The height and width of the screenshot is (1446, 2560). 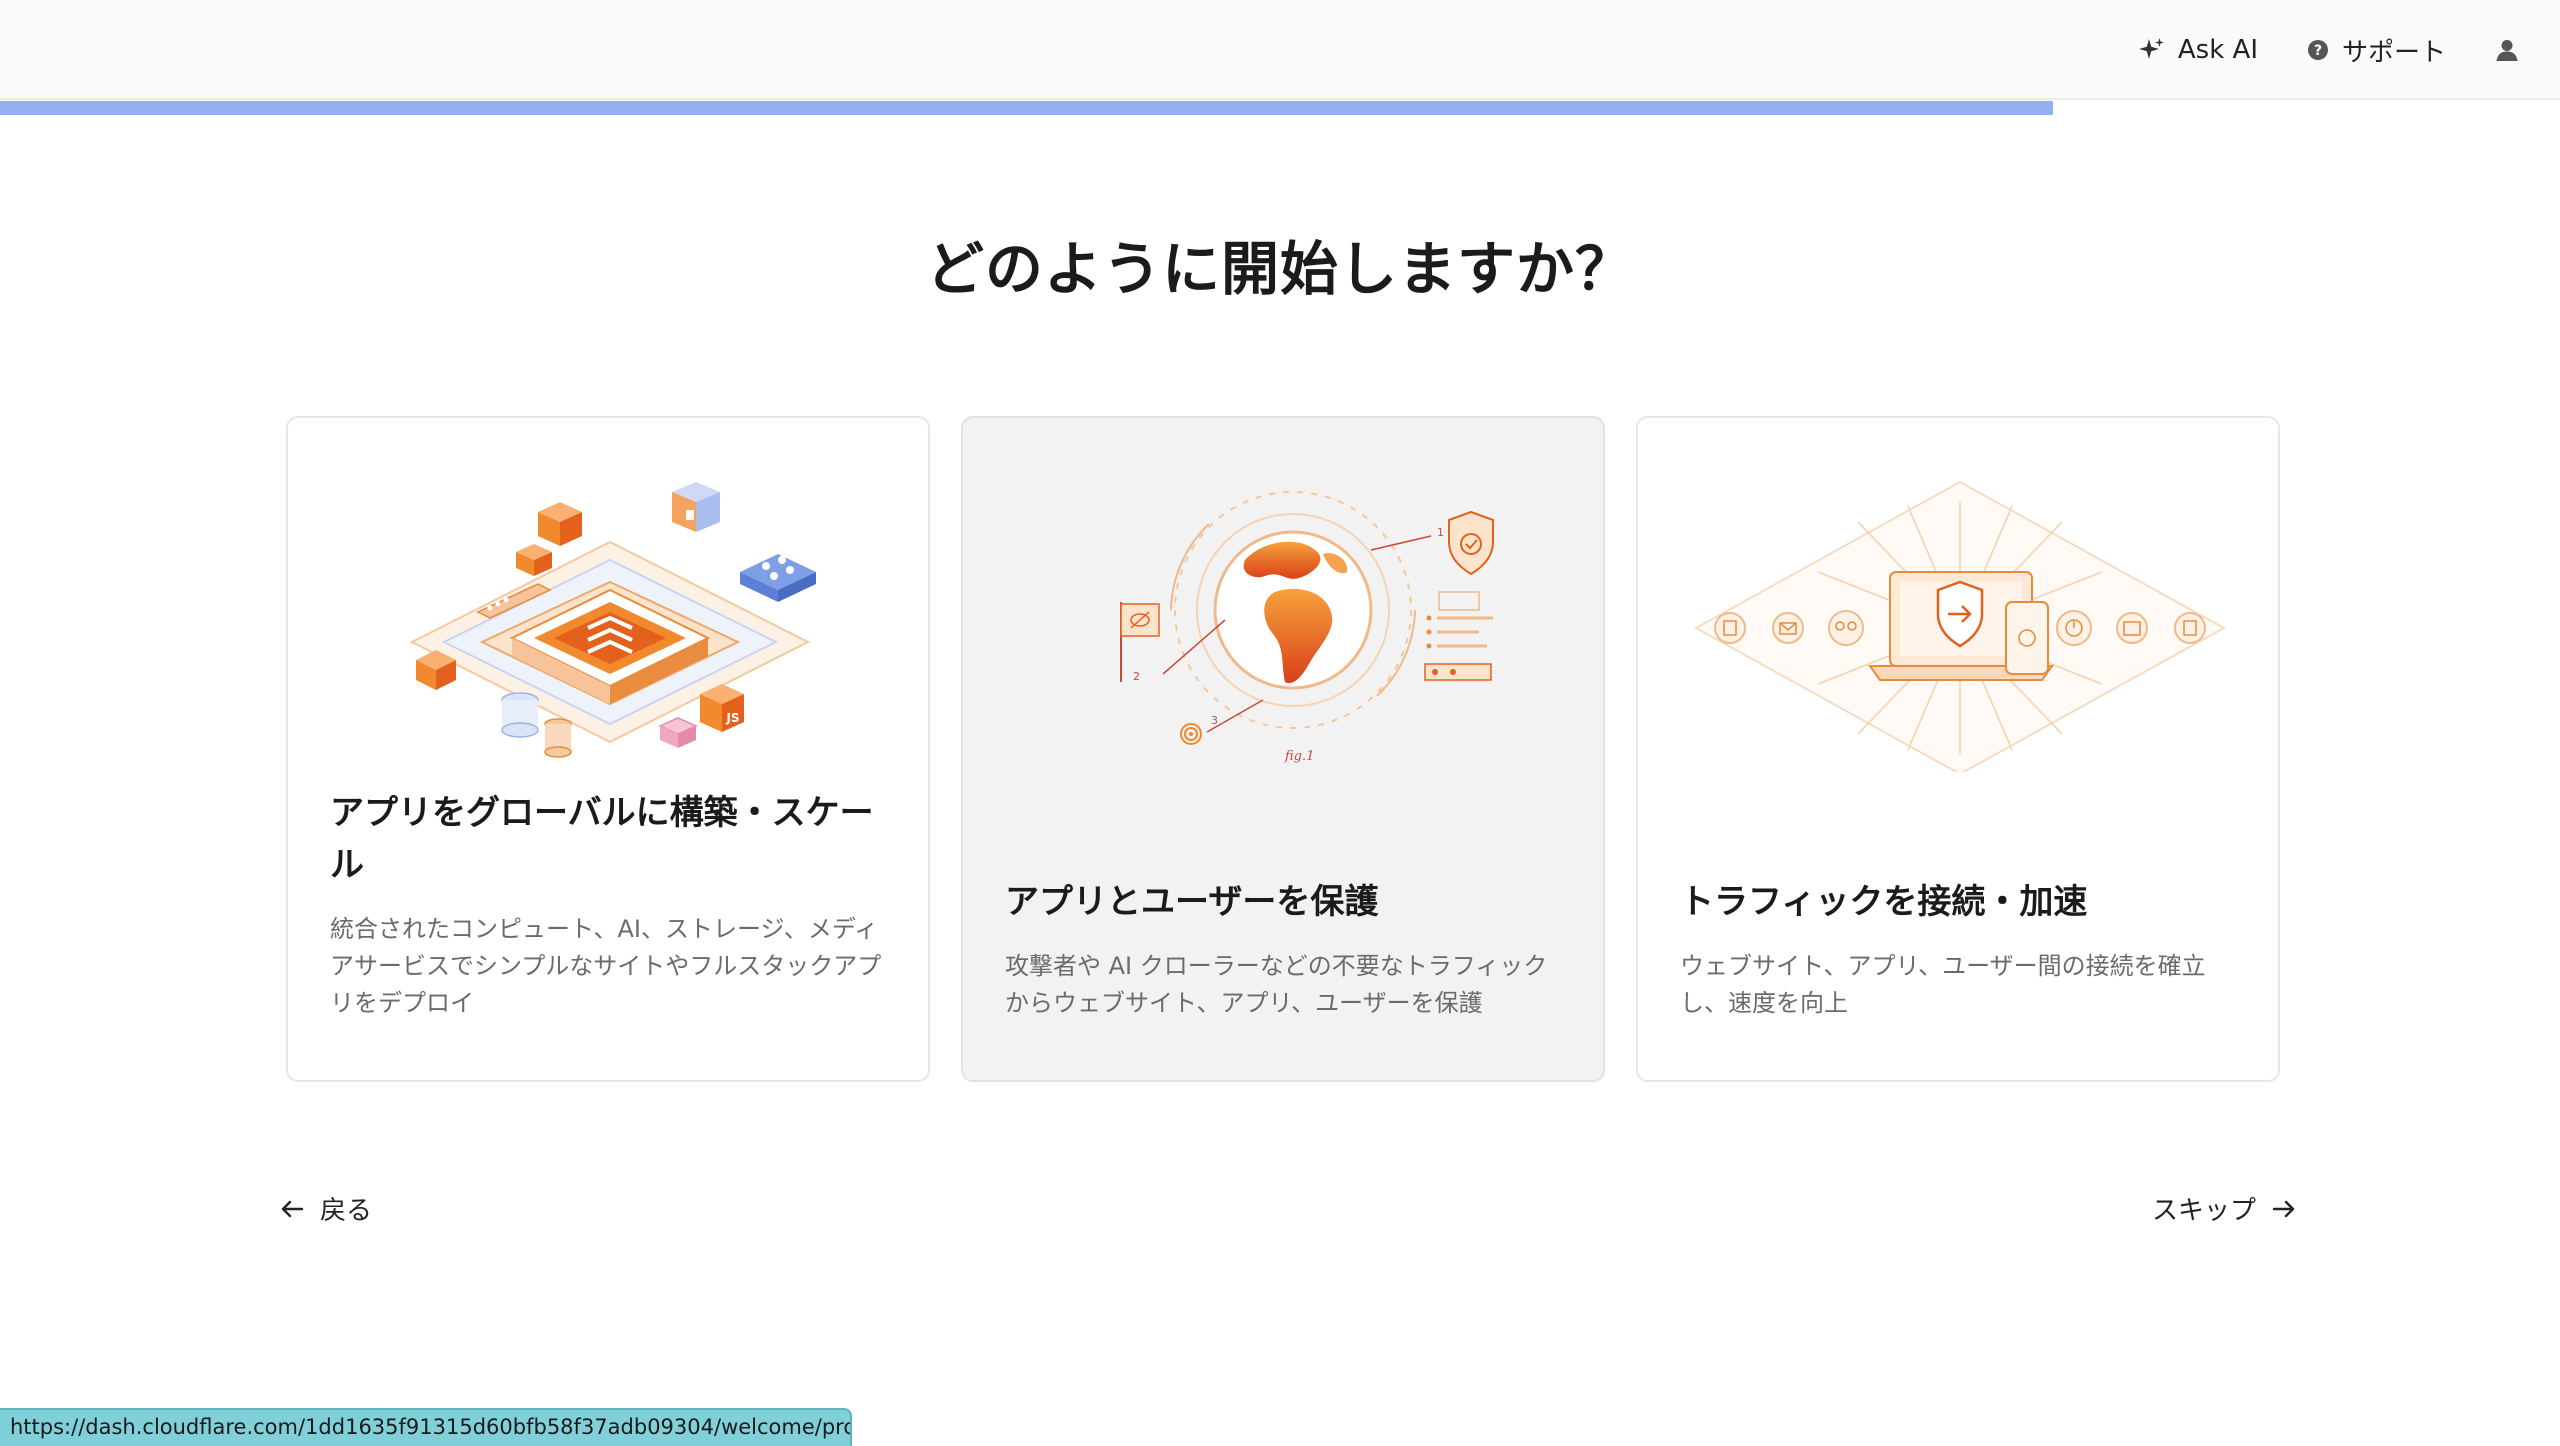 What do you see at coordinates (1136, 676) in the screenshot?
I see `label-2: 2` at bounding box center [1136, 676].